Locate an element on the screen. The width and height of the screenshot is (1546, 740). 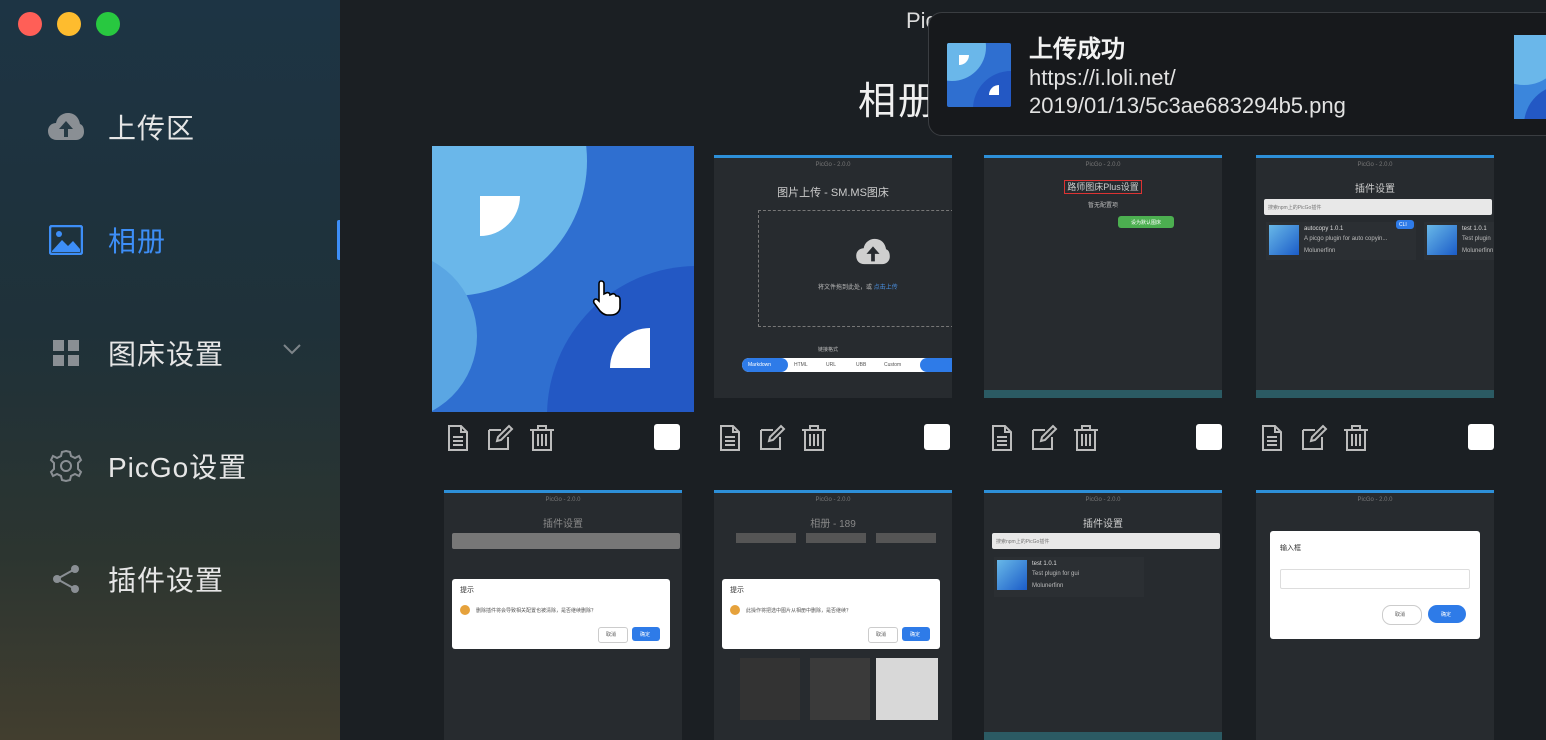
thumb-heading: 路师图床Plus设置 is located at coordinates (1103, 187).